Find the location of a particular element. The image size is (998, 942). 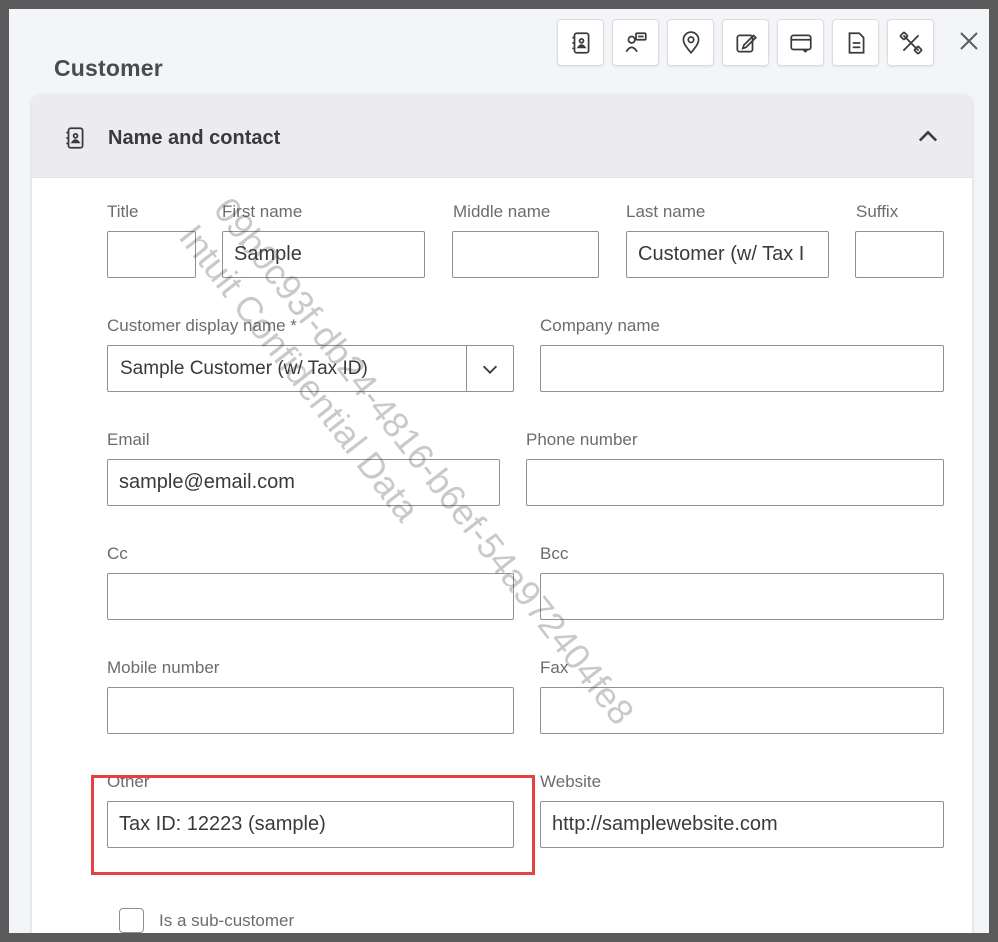

sub-customer-checkbox is located at coordinates (131, 920).